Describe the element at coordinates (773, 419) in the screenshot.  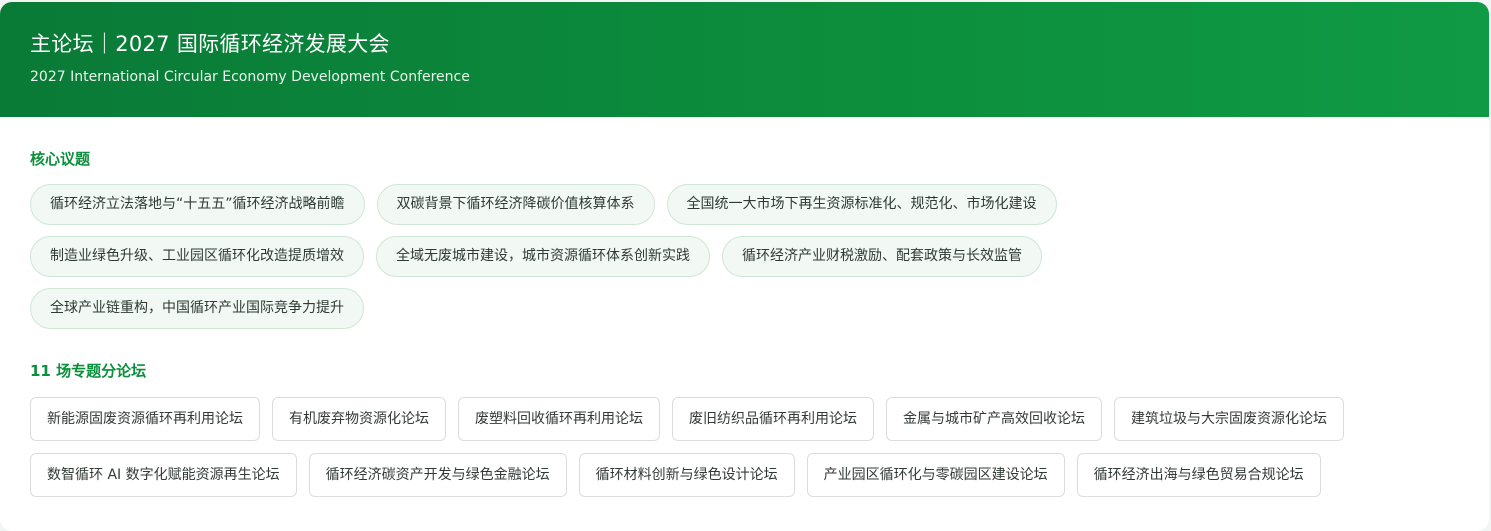
I see `forum-item: 废旧纺织品循环再利用论坛` at that location.